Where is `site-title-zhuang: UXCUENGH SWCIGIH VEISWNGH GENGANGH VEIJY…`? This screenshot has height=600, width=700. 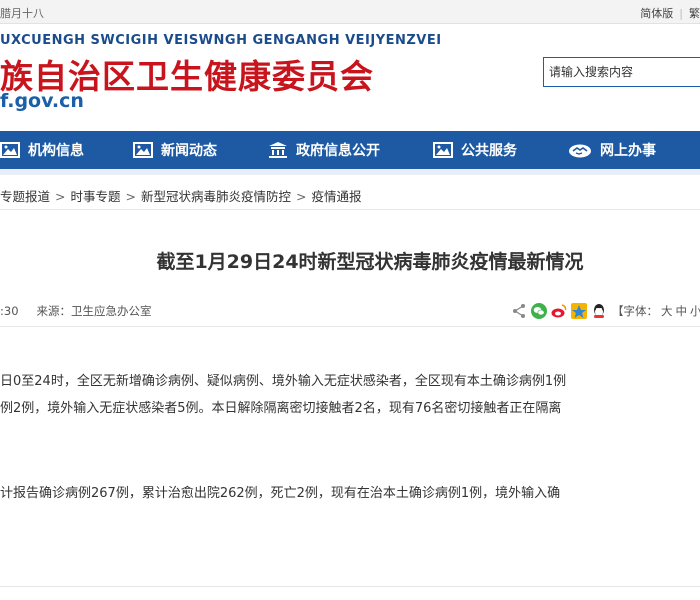 site-title-zhuang: UXCUENGH SWCIGIH VEISWNGH GENGANGH VEIJY… is located at coordinates (221, 40).